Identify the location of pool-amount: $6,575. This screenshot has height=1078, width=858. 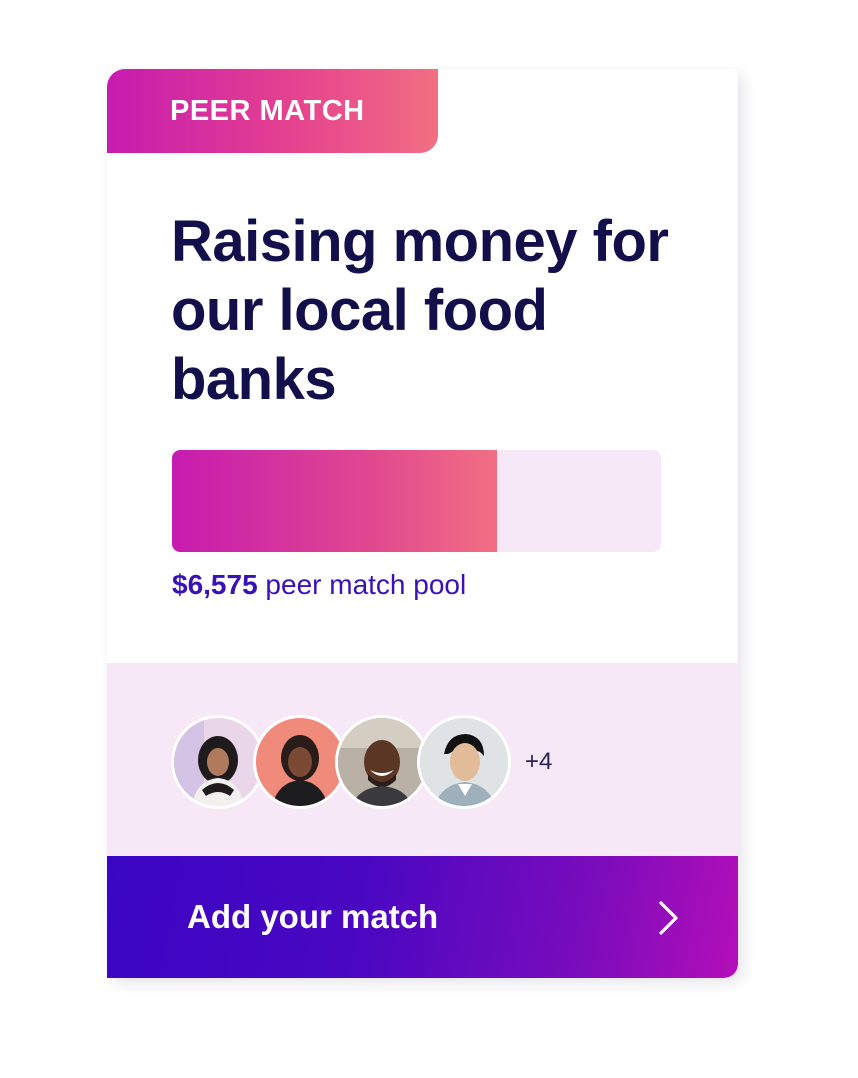
(215, 584).